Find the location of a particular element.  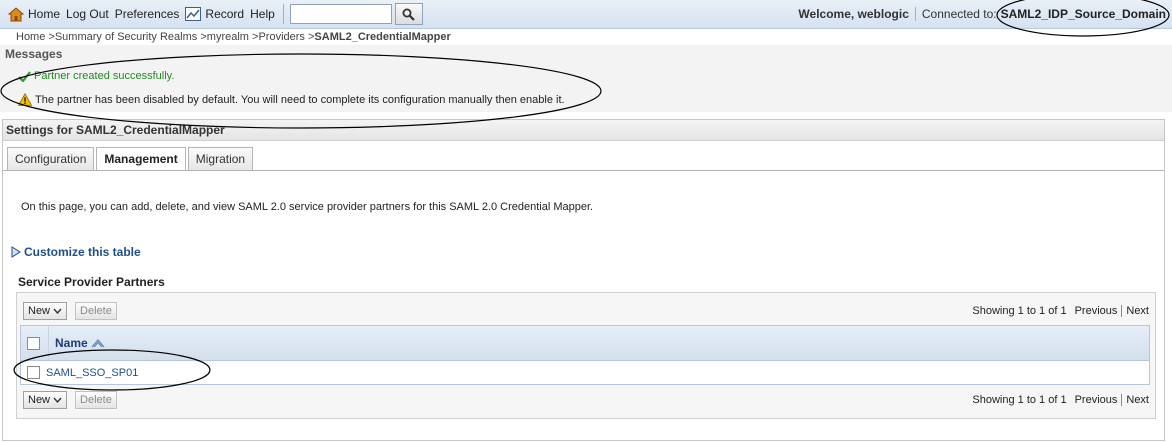

top-nav: Home Log Out Preferences Record Help is located at coordinates (211, 14).